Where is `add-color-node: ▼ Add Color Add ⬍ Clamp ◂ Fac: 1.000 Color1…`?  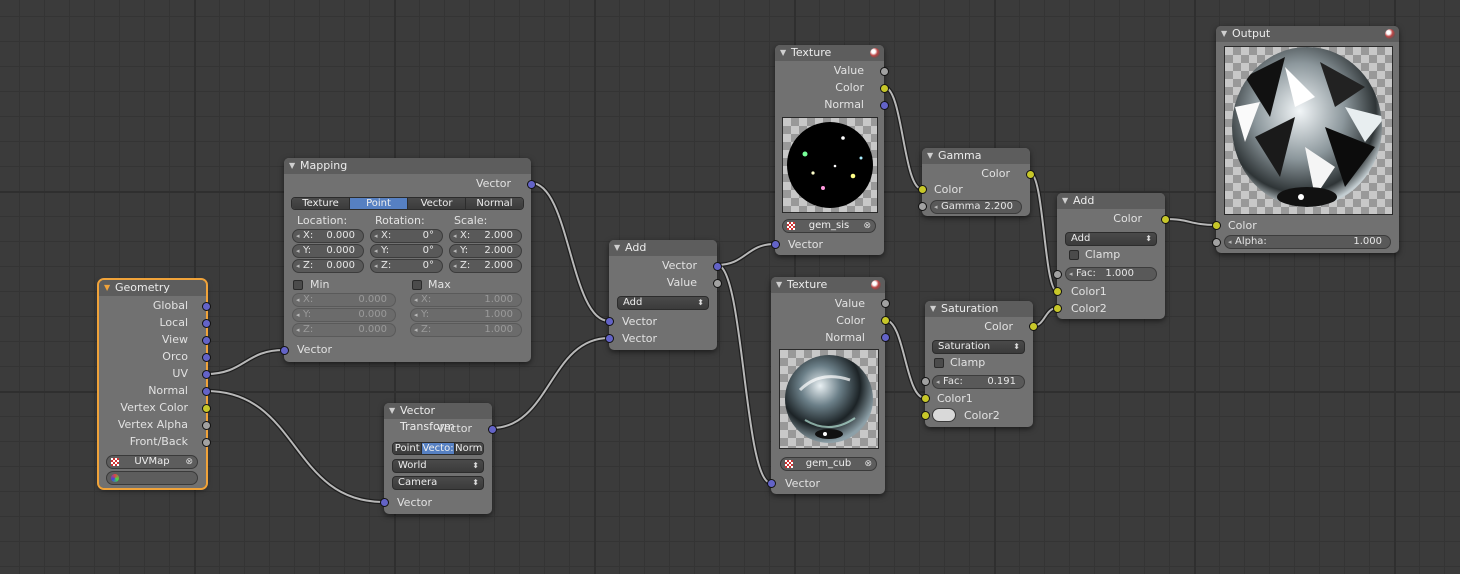 add-color-node: ▼ Add Color Add ⬍ Clamp ◂ Fac: 1.000 Color1… is located at coordinates (1111, 256).